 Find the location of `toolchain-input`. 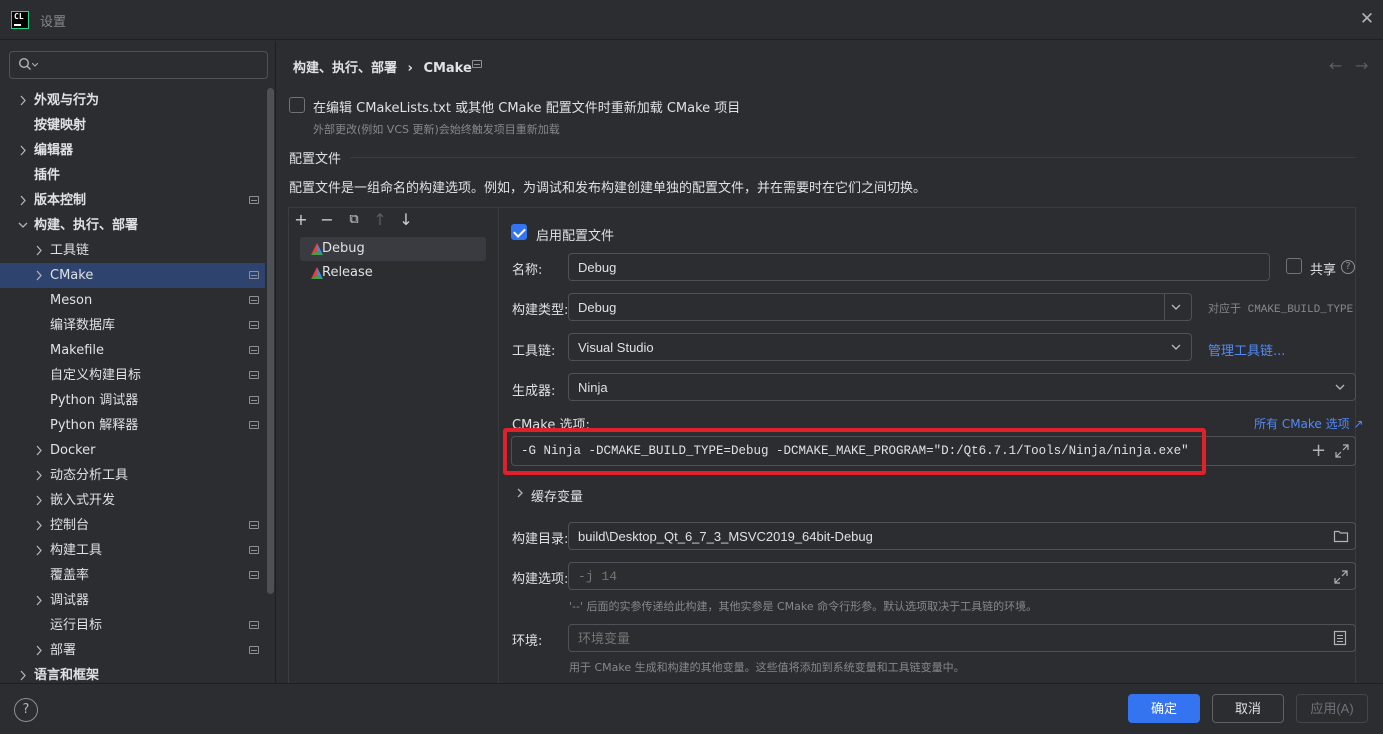

toolchain-input is located at coordinates (827, 347).